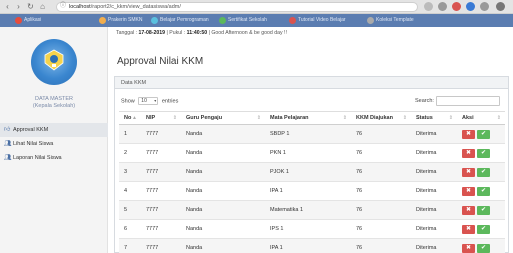  What do you see at coordinates (381, 118) in the screenshot?
I see `column-header: KKM Diajukan ⇕` at bounding box center [381, 118].